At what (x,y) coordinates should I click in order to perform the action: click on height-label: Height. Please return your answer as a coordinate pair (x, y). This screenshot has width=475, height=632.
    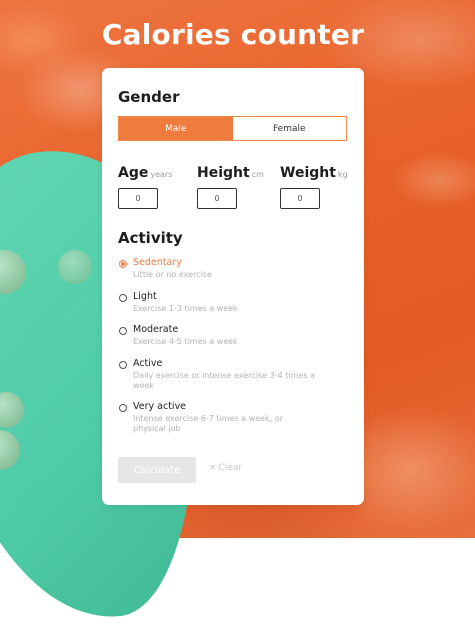
    Looking at the image, I should click on (223, 173).